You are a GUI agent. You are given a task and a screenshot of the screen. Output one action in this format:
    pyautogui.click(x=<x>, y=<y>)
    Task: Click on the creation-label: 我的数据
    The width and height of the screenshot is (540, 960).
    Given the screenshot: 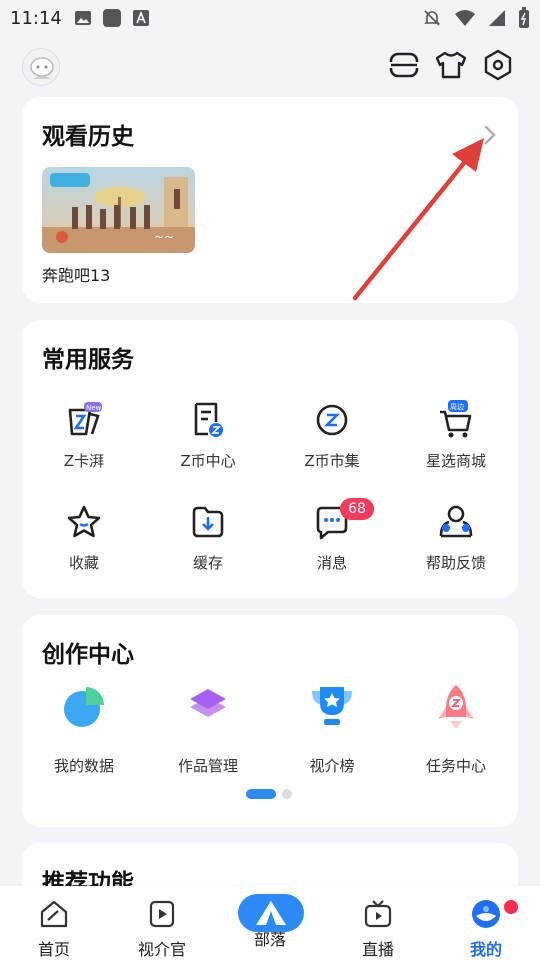 What is the action you would take?
    pyautogui.click(x=83, y=766)
    